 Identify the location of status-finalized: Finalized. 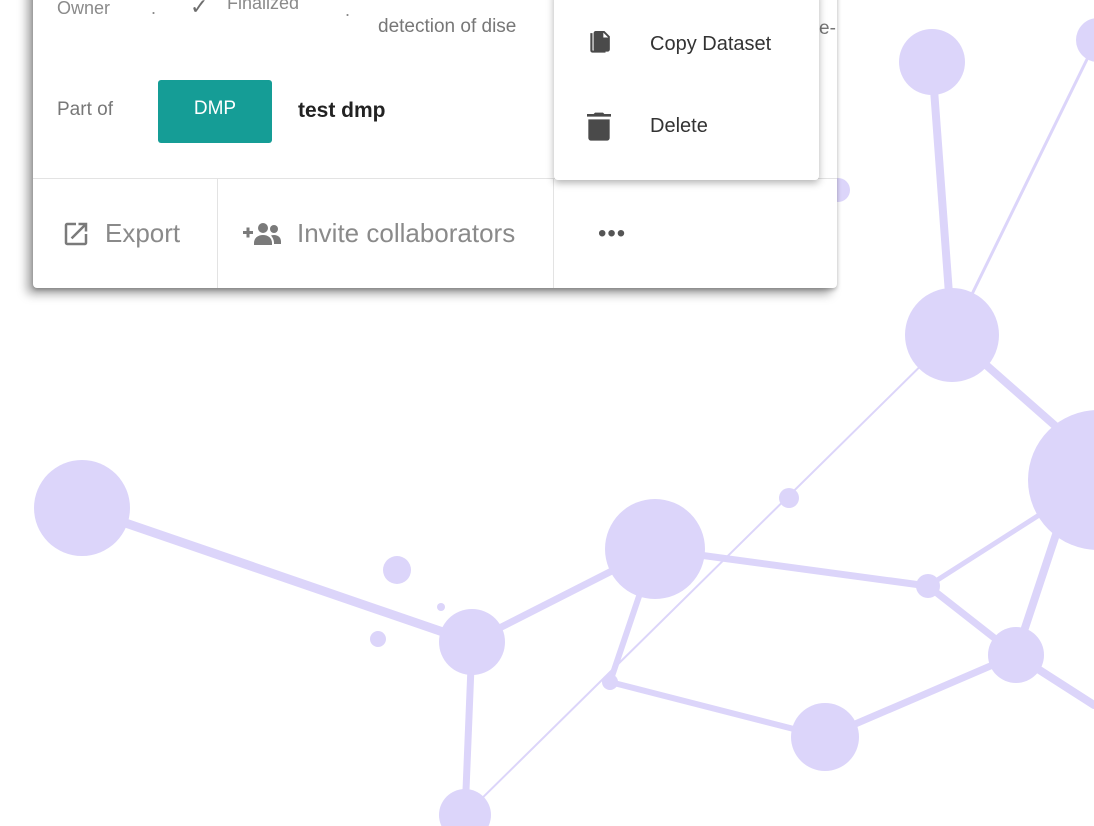
(263, 6).